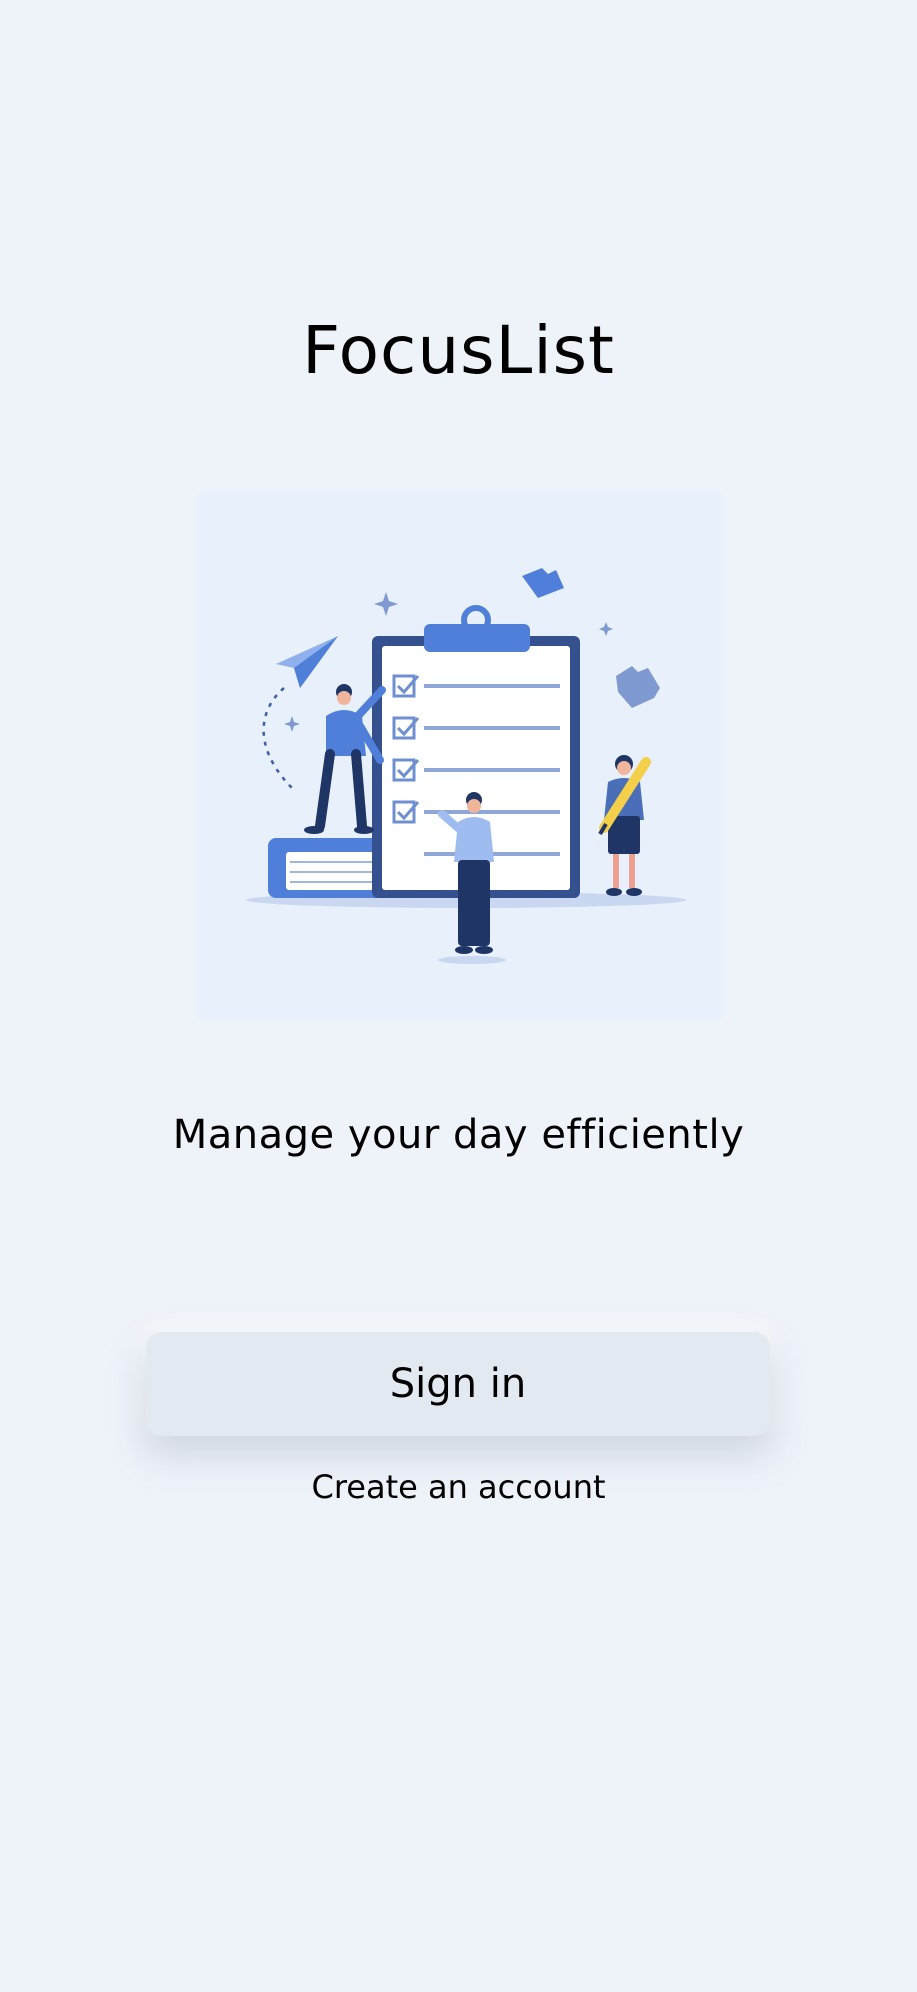 The height and width of the screenshot is (1992, 917). Describe the element at coordinates (458, 1135) in the screenshot. I see `tagline: Manage your day efficiently` at that location.